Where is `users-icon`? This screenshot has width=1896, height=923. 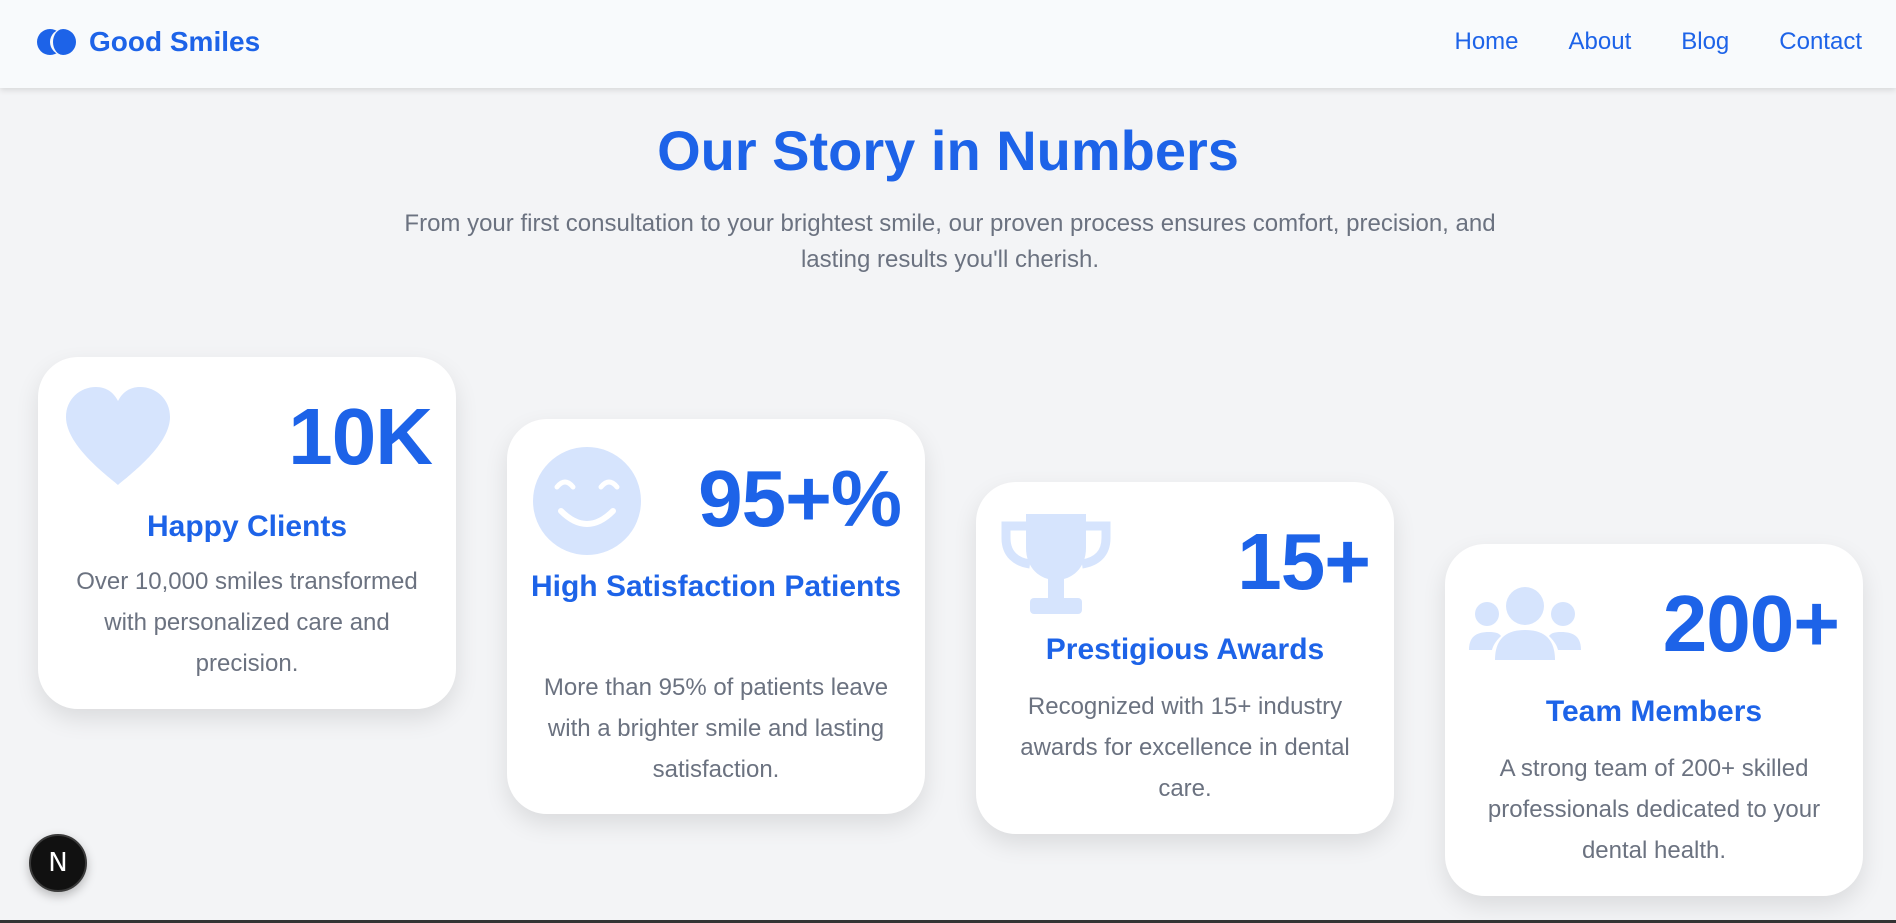 users-icon is located at coordinates (1525, 623).